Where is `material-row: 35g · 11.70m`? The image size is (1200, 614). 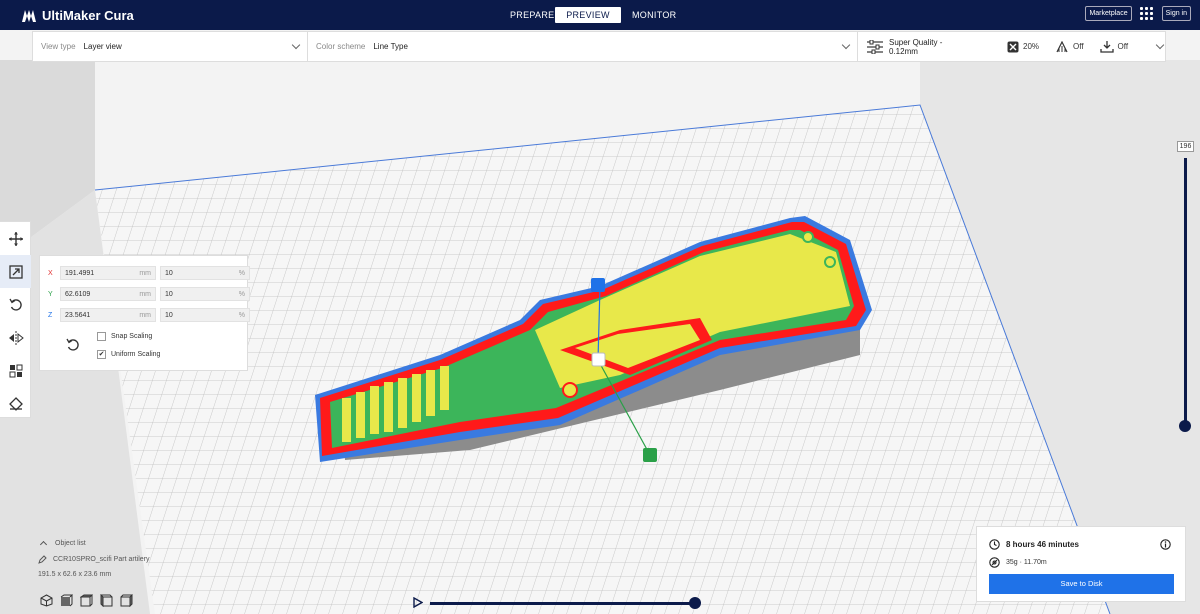
material-row: 35g · 11.70m is located at coordinates (1018, 562).